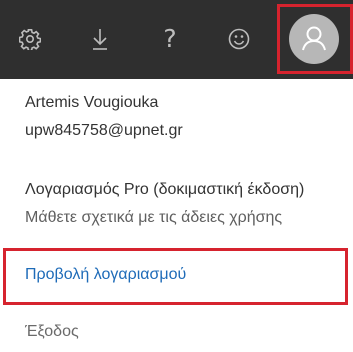 Image resolution: width=353 pixels, height=352 pixels. I want to click on help-icon: ?, so click(170, 39).